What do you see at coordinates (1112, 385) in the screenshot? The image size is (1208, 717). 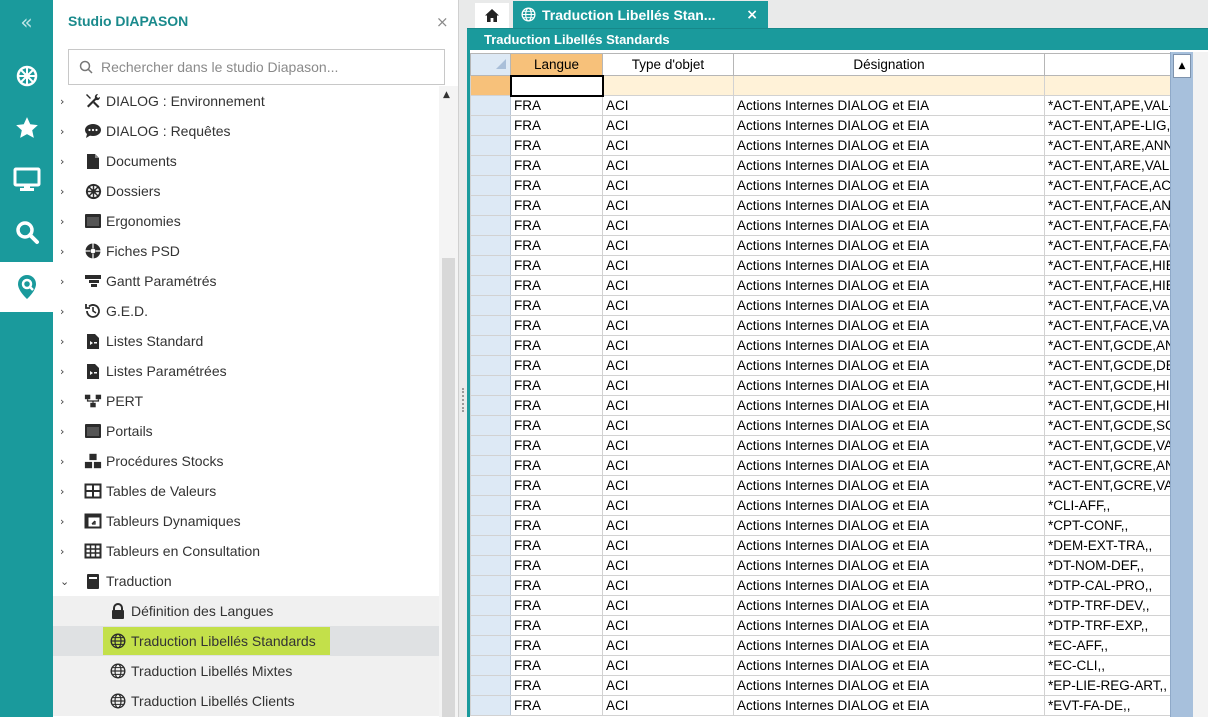 I see `cell-code: *ACT-ENT,GCDE,HII` at bounding box center [1112, 385].